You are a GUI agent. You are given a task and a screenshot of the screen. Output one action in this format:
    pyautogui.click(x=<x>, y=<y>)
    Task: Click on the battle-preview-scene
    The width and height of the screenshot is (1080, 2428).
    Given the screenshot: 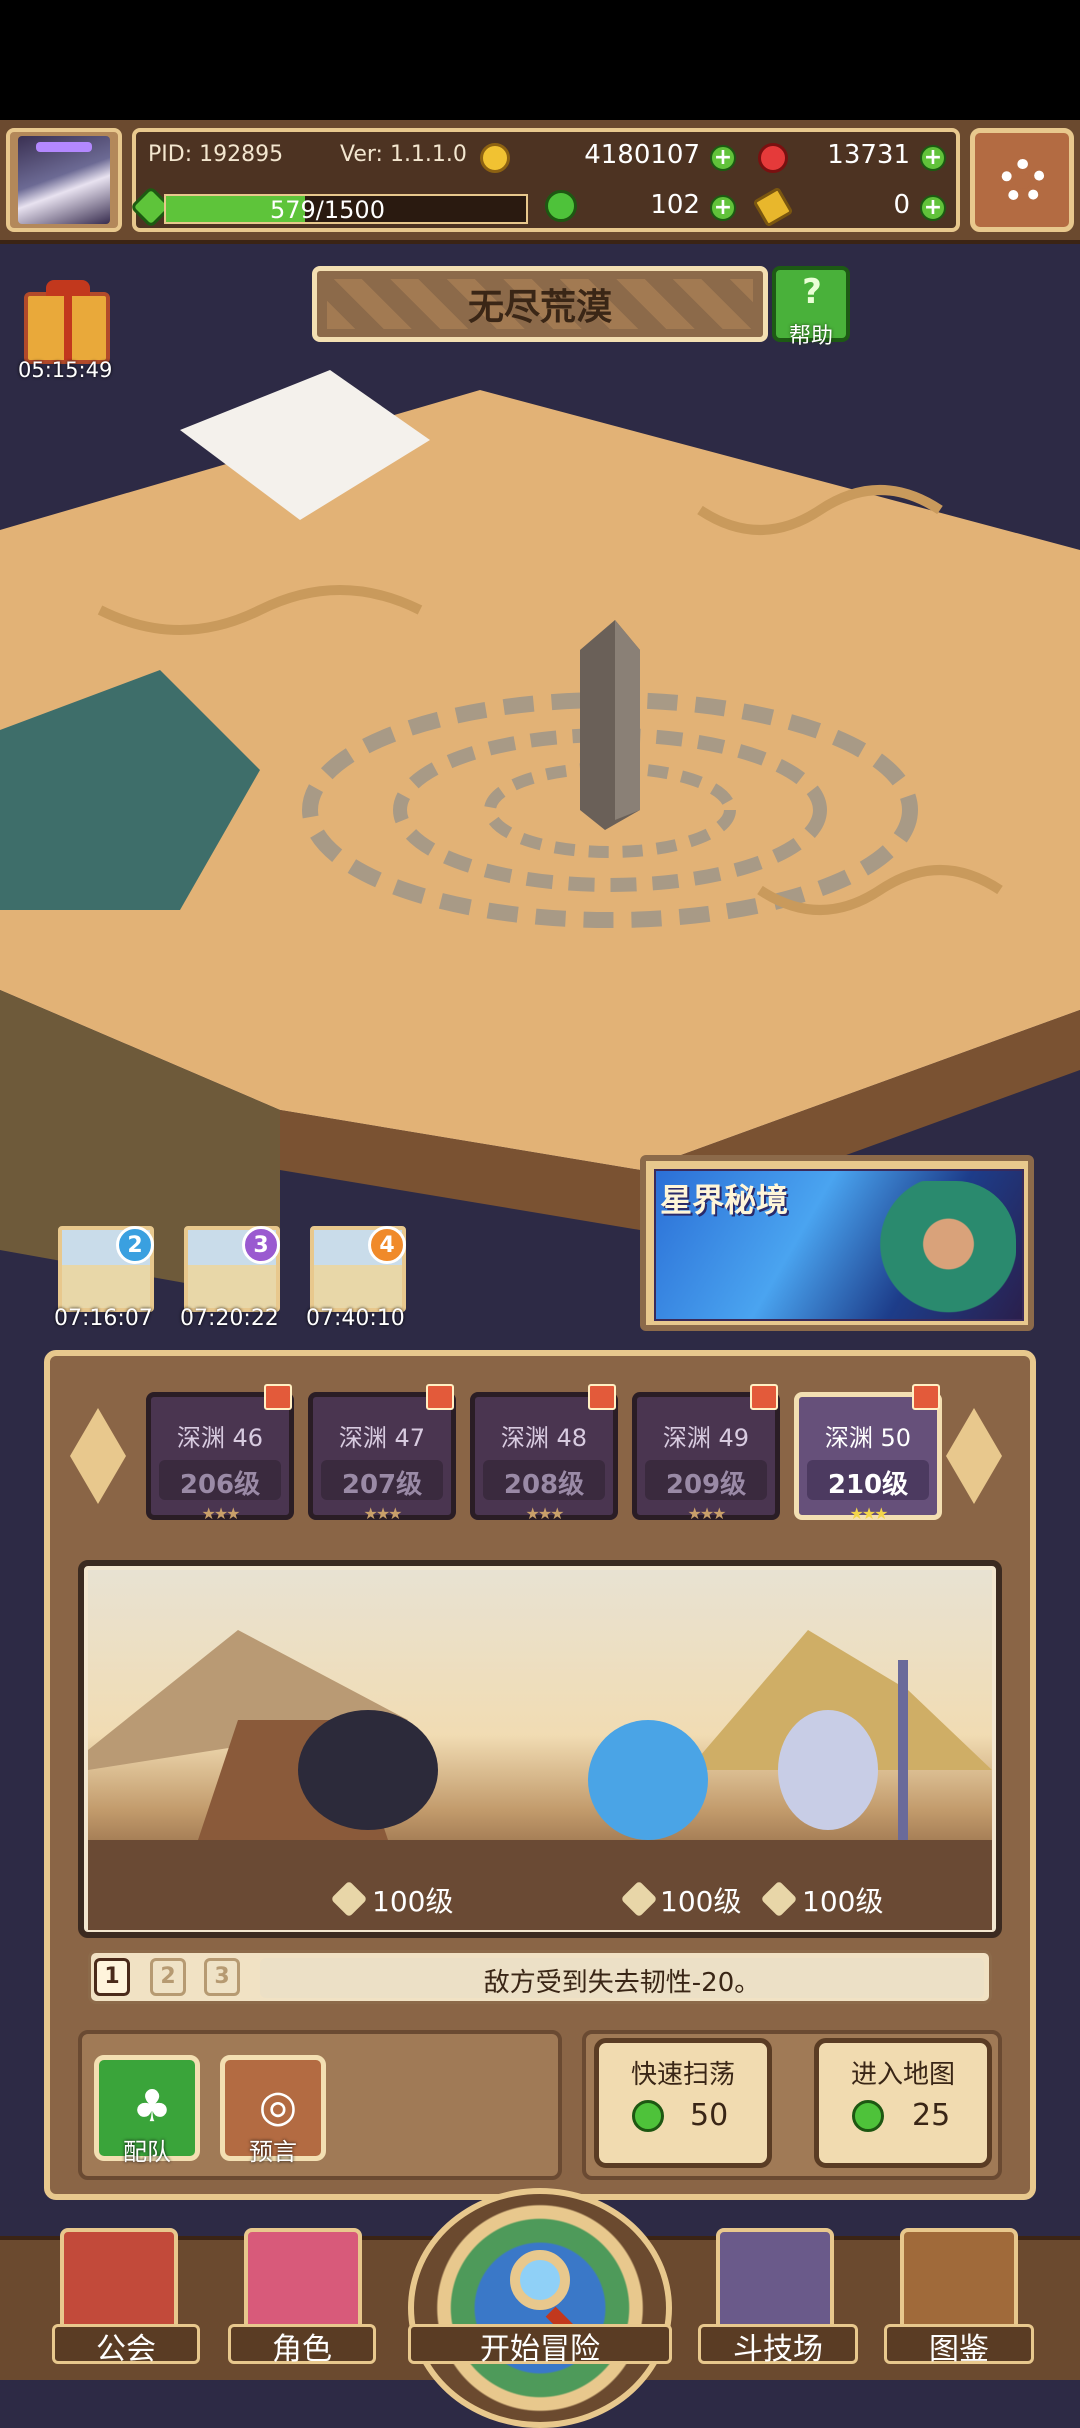 What is the action you would take?
    pyautogui.click(x=540, y=1720)
    